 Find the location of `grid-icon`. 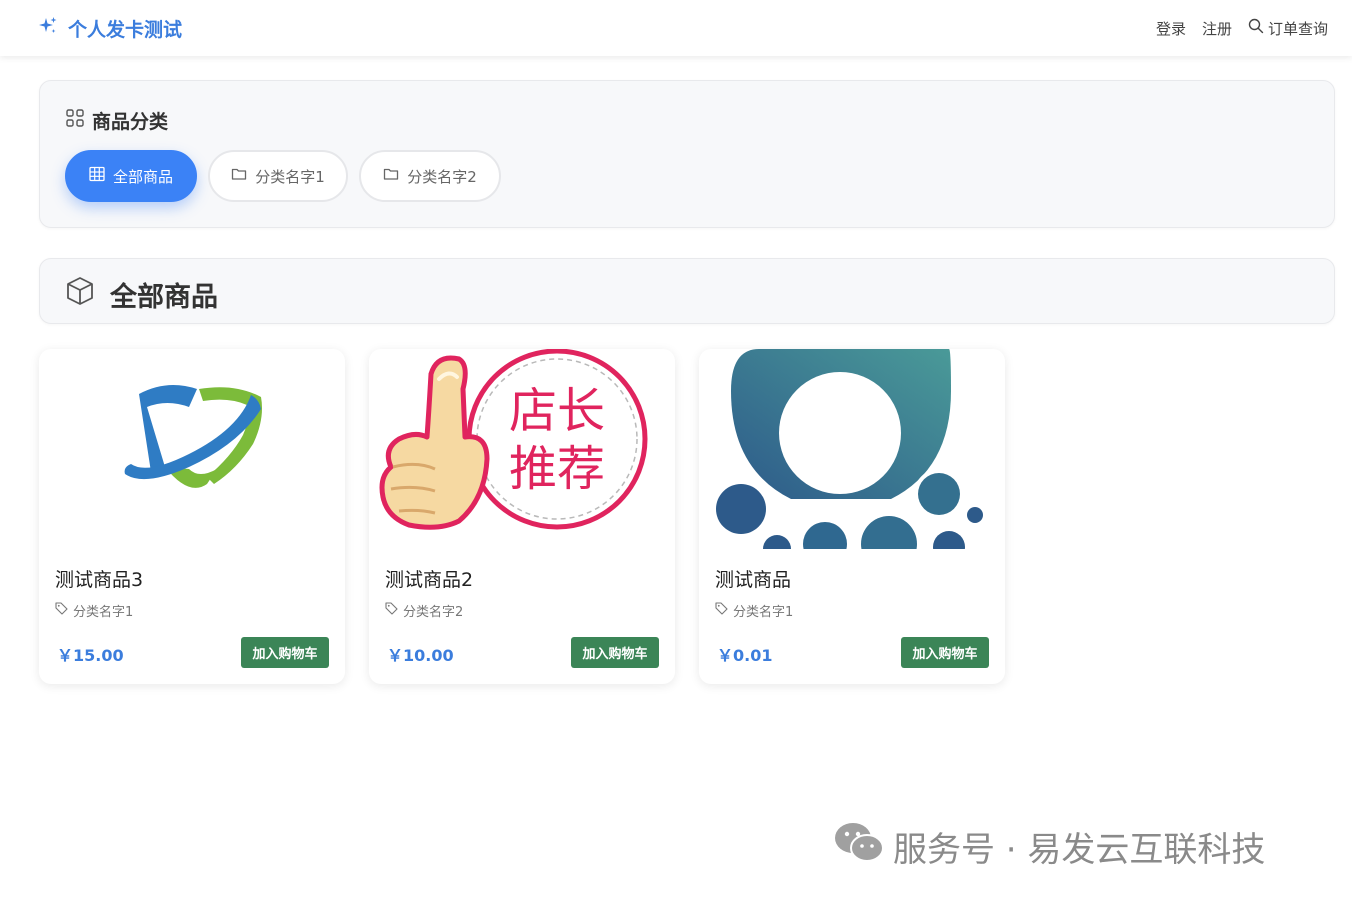

grid-icon is located at coordinates (75, 120).